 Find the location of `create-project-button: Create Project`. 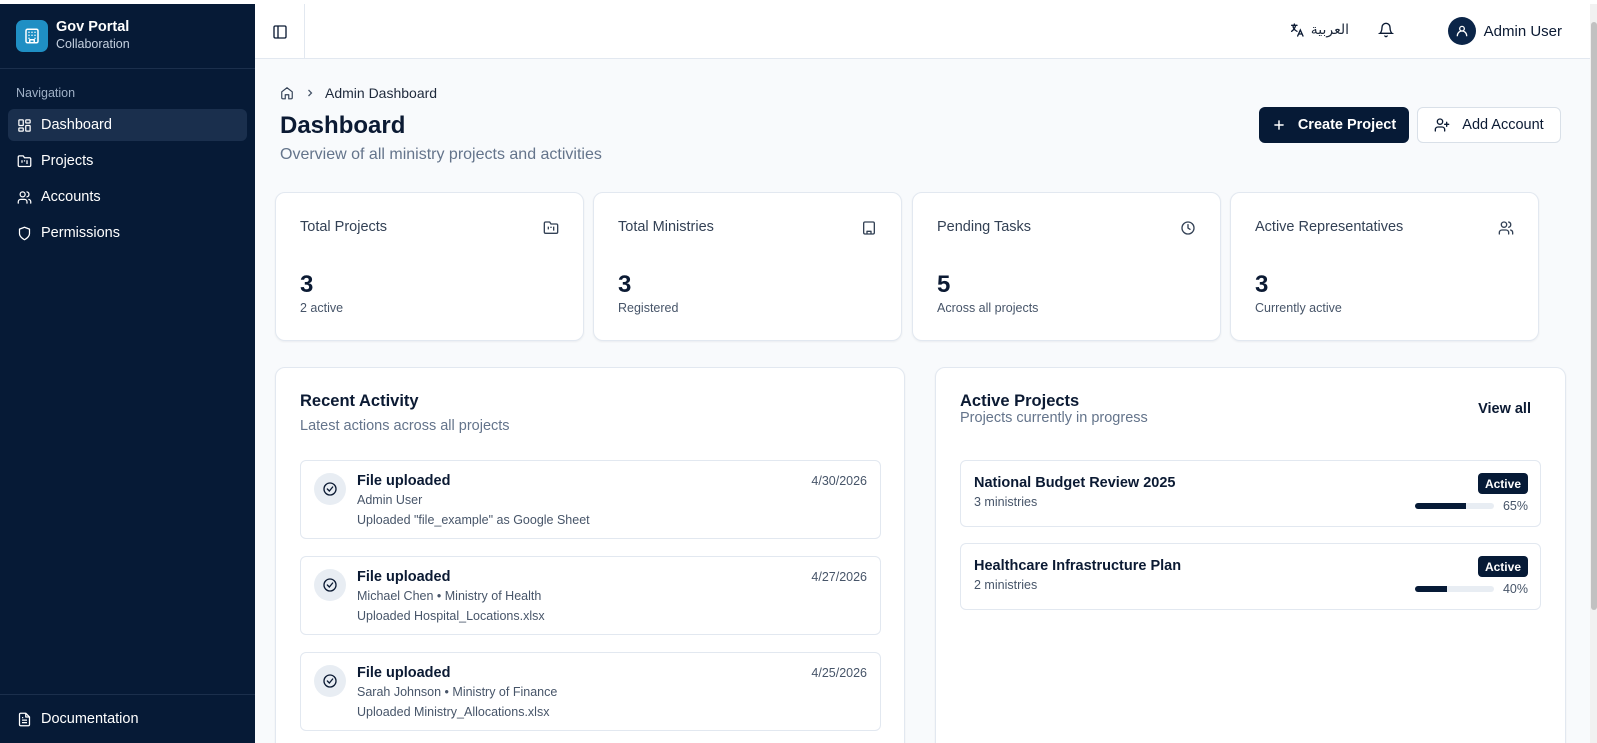

create-project-button: Create Project is located at coordinates (1334, 125).